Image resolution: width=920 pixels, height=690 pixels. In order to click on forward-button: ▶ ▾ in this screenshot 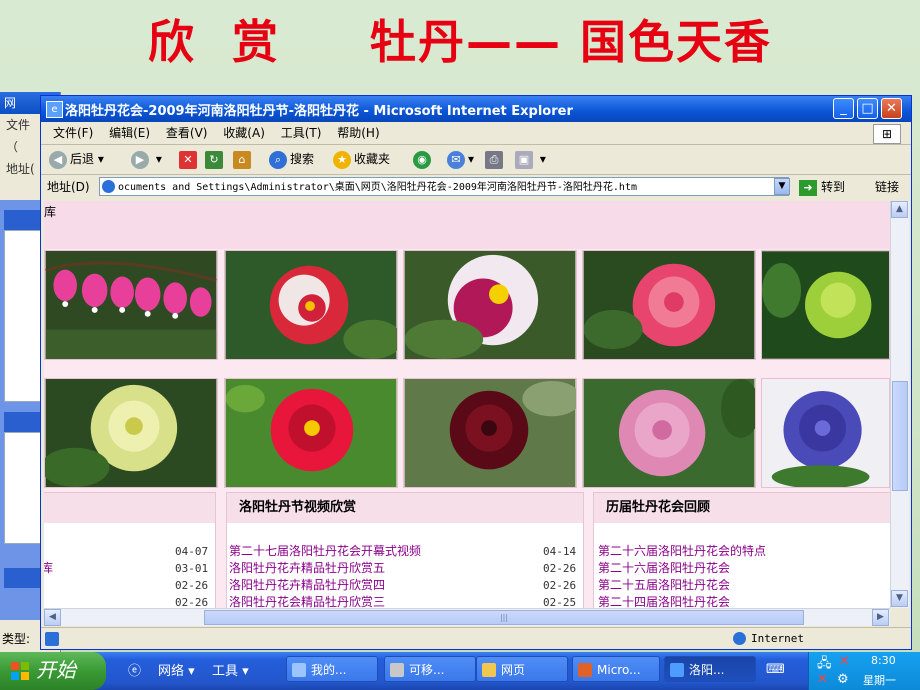, I will do `click(146, 159)`.